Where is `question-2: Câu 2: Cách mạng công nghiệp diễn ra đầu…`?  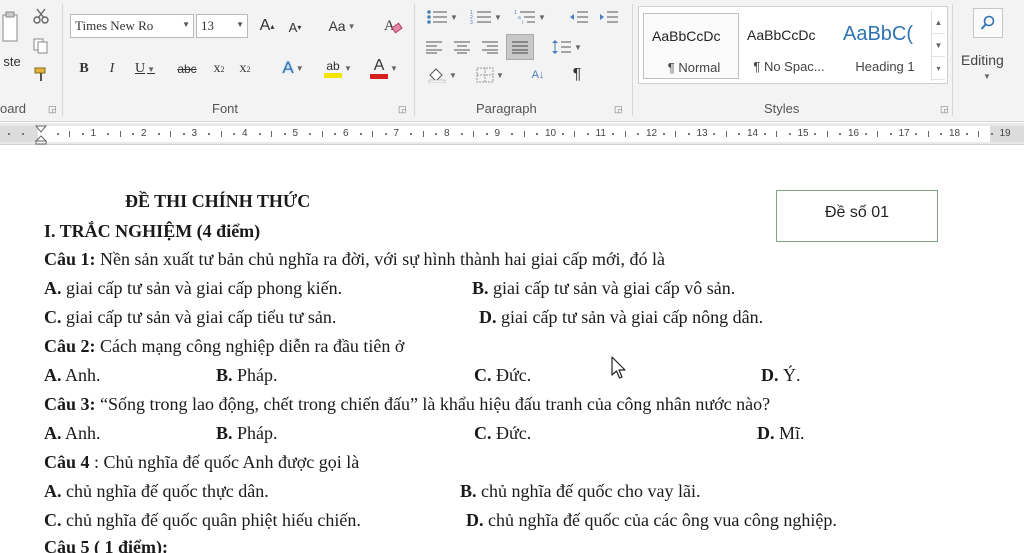
question-2: Câu 2: Cách mạng công nghiệp diễn ra đầu… is located at coordinates (224, 346).